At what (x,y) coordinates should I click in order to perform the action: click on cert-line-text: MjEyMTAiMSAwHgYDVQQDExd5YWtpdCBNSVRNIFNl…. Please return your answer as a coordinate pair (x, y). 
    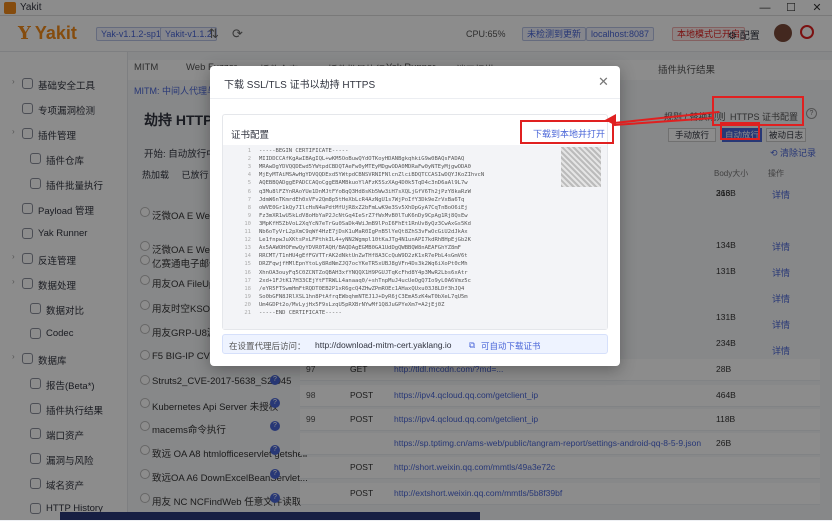
    Looking at the image, I should click on (372, 175).